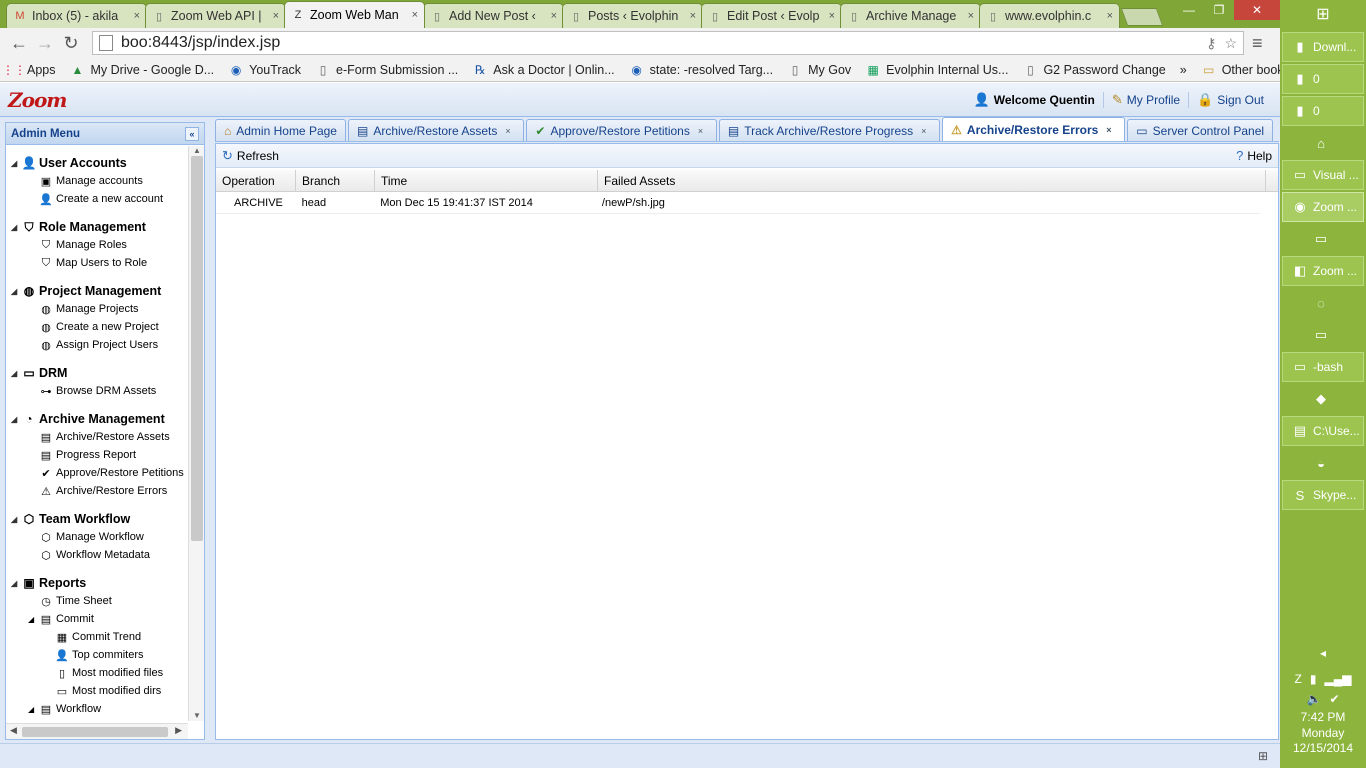 Image resolution: width=1366 pixels, height=768 pixels. Describe the element at coordinates (13, 730) in the screenshot. I see `scroll-left-icon: ◀` at that location.